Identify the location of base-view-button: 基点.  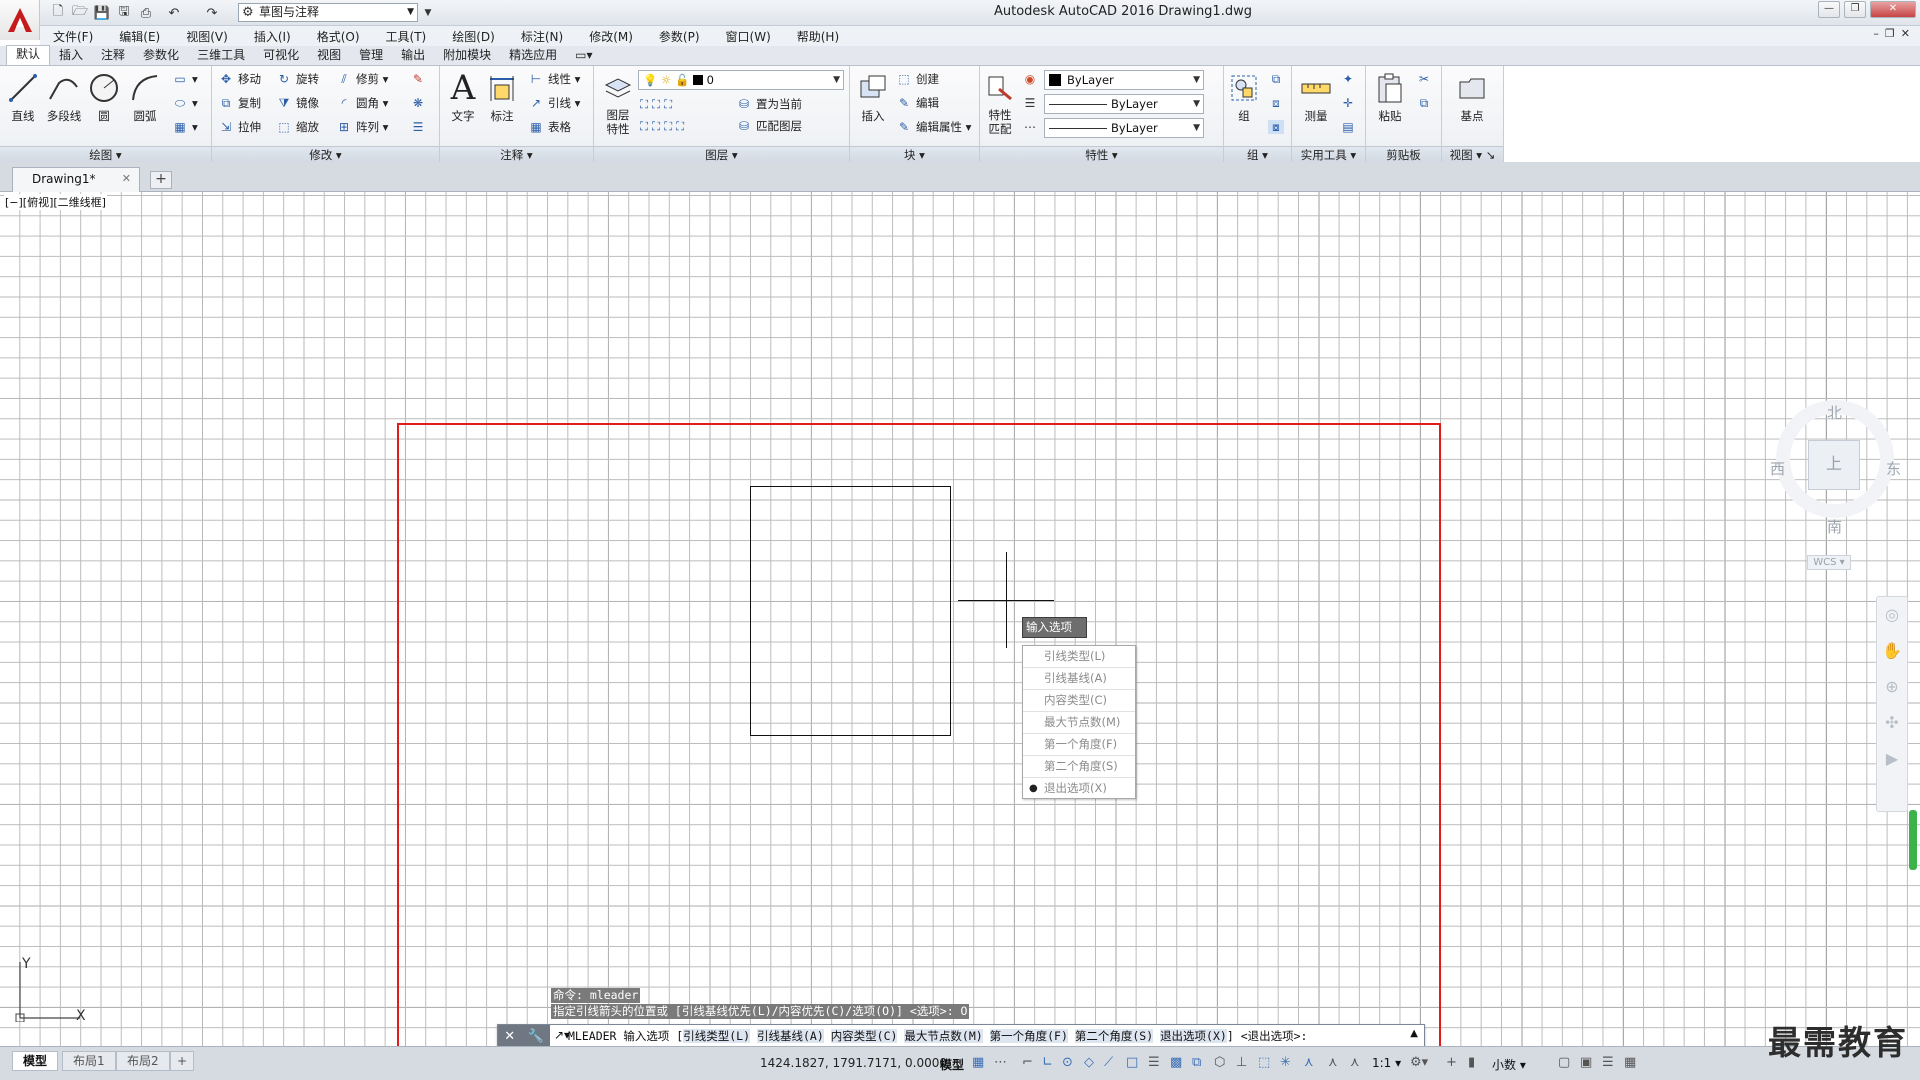
(1472, 97).